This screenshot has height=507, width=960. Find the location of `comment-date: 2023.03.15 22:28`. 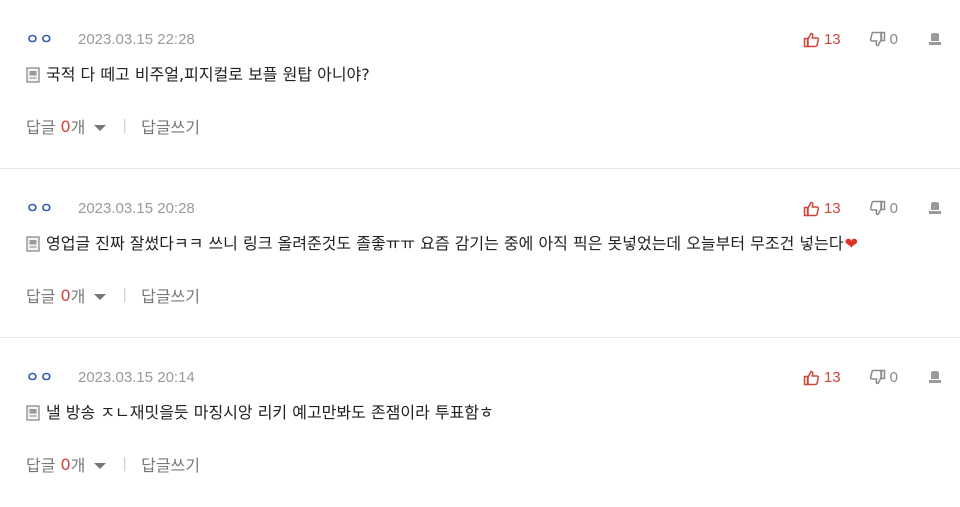

comment-date: 2023.03.15 22:28 is located at coordinates (136, 39).